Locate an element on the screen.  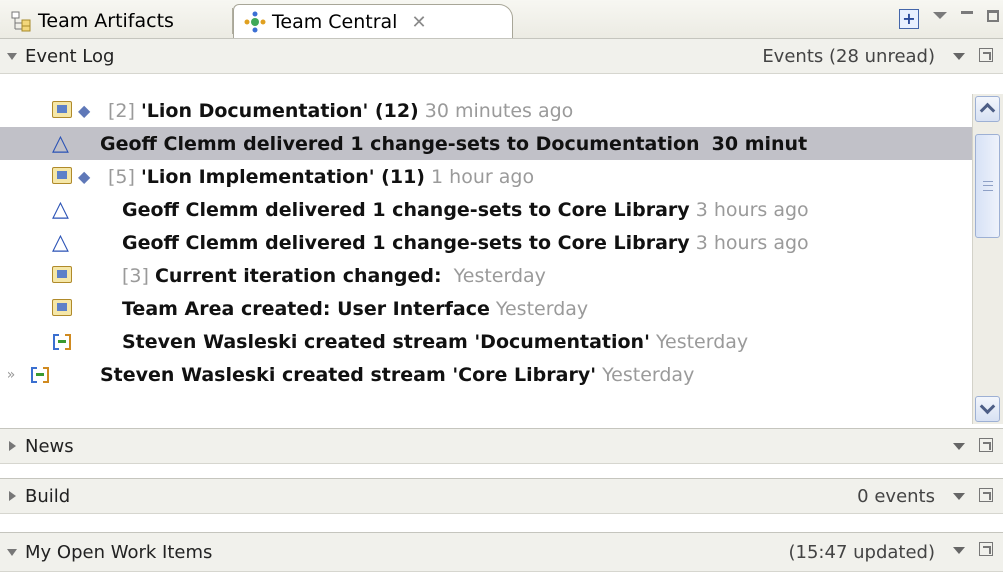
tab-label: Team Artifacts is located at coordinates (106, 21).